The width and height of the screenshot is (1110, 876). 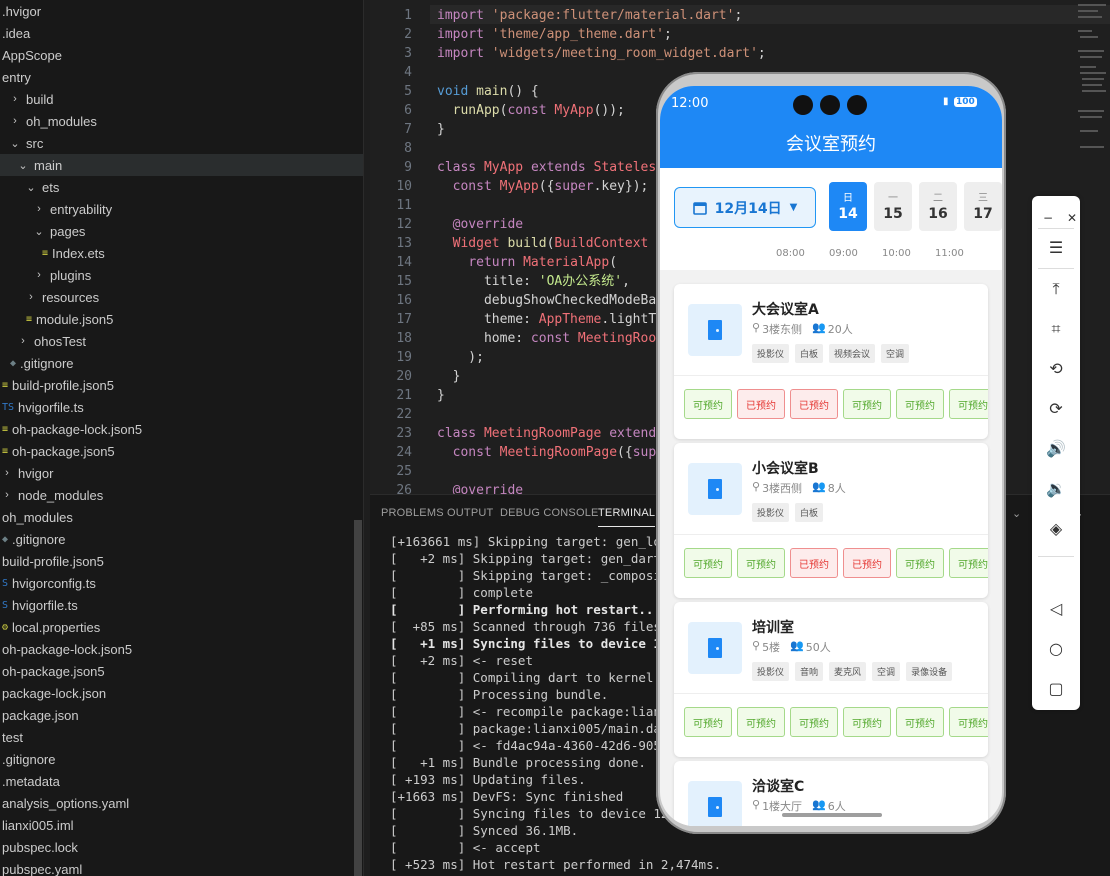 I want to click on code-line: }, so click(x=449, y=376).